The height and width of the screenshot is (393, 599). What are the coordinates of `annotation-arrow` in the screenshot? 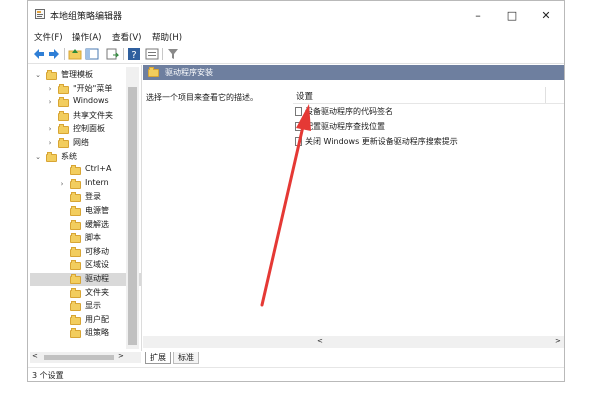 It's located at (285, 205).